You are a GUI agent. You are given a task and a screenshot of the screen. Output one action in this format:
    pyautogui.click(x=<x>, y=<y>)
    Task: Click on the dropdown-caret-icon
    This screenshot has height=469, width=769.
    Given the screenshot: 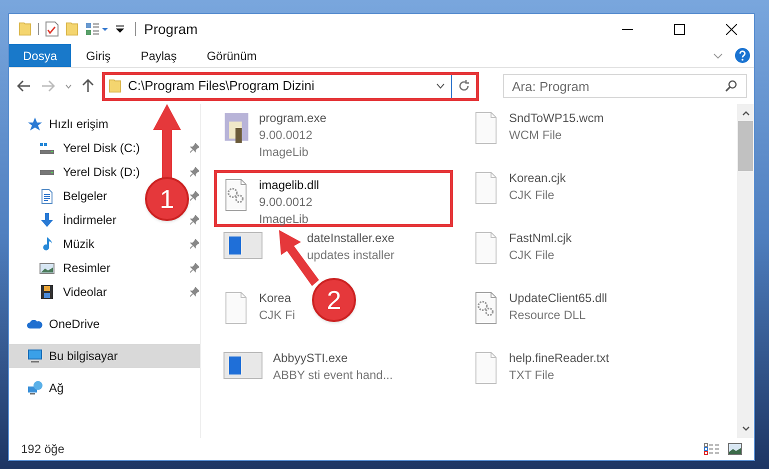 What is the action you would take?
    pyautogui.click(x=440, y=86)
    